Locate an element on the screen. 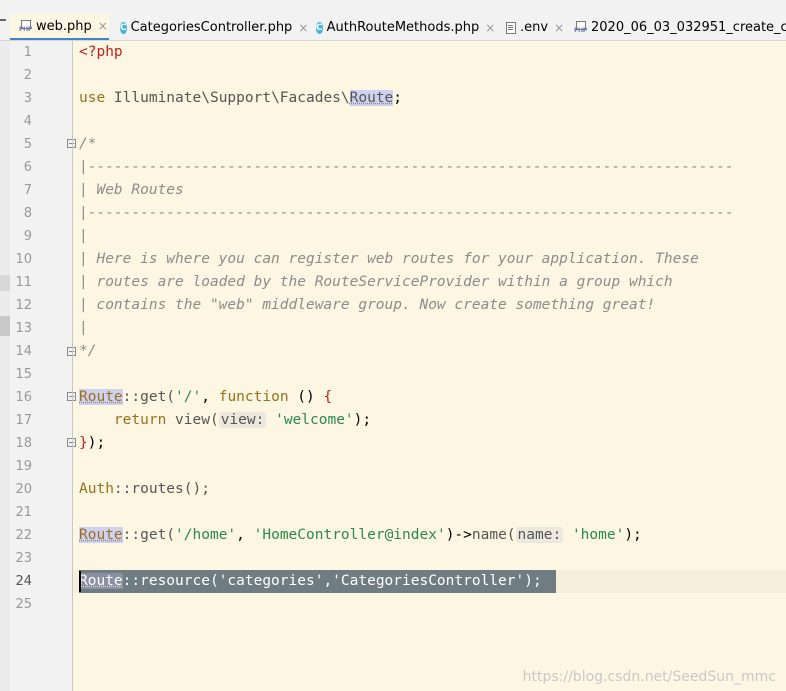 The height and width of the screenshot is (691, 786). line-number: 15 is located at coordinates (23, 374).